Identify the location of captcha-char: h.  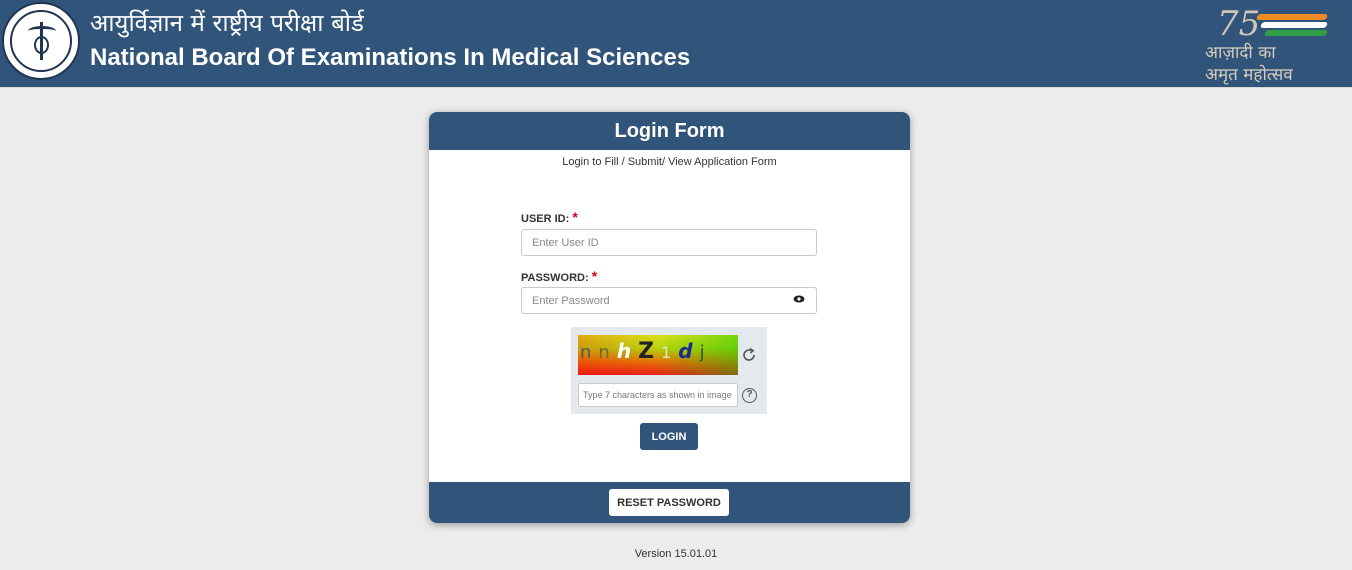
(624, 351).